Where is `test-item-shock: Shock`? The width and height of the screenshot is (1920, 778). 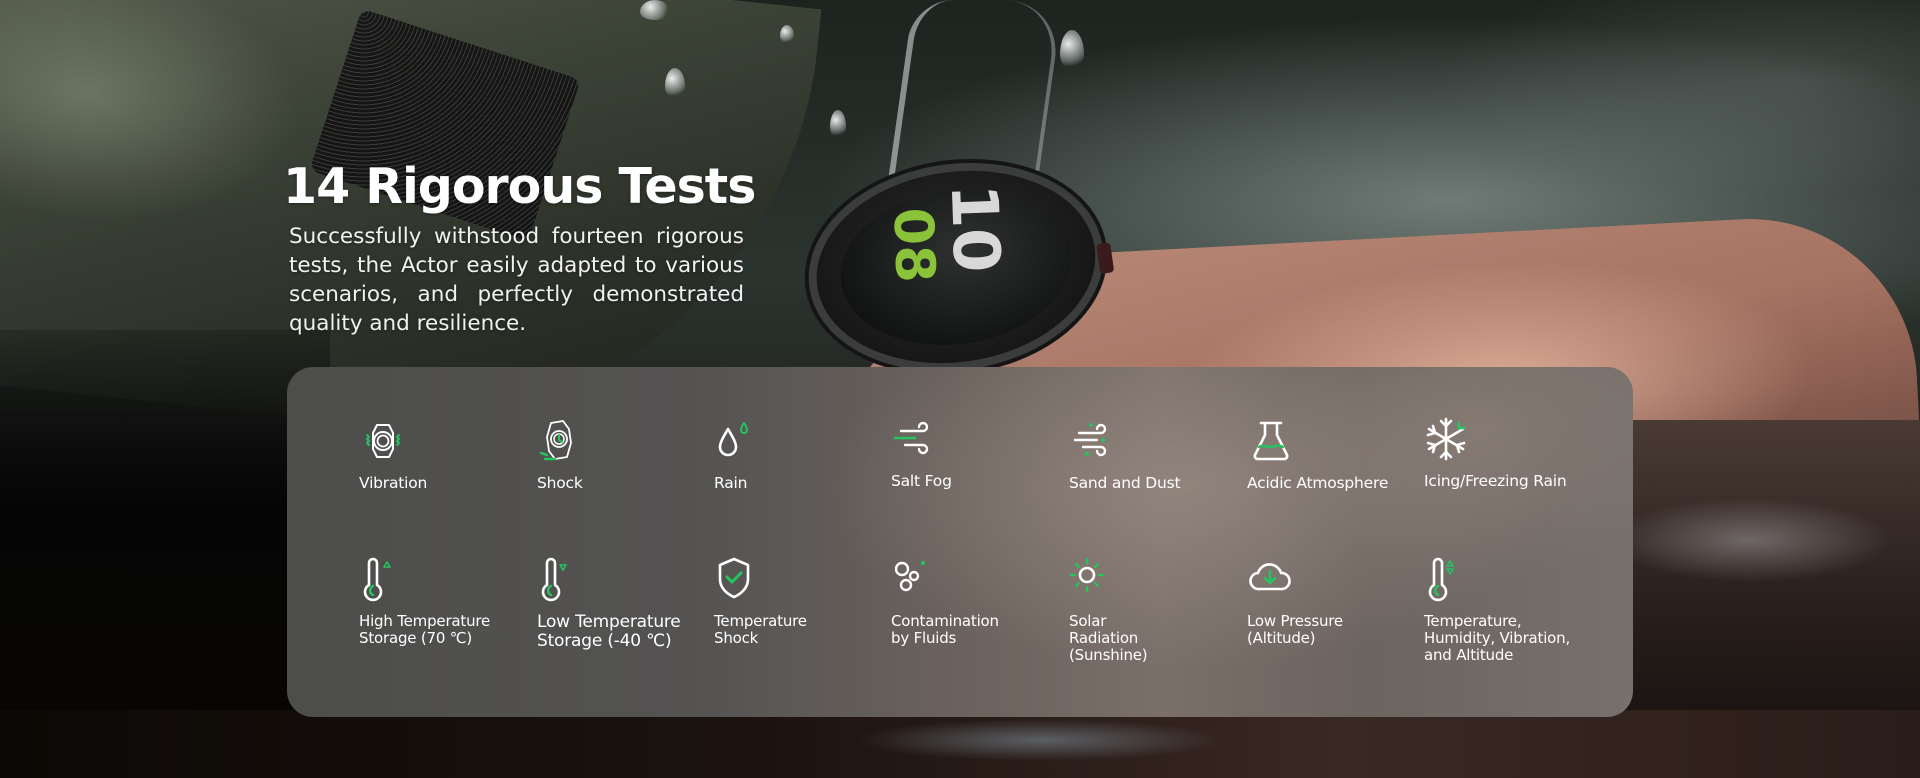
test-item-shock: Shock is located at coordinates (622, 454).